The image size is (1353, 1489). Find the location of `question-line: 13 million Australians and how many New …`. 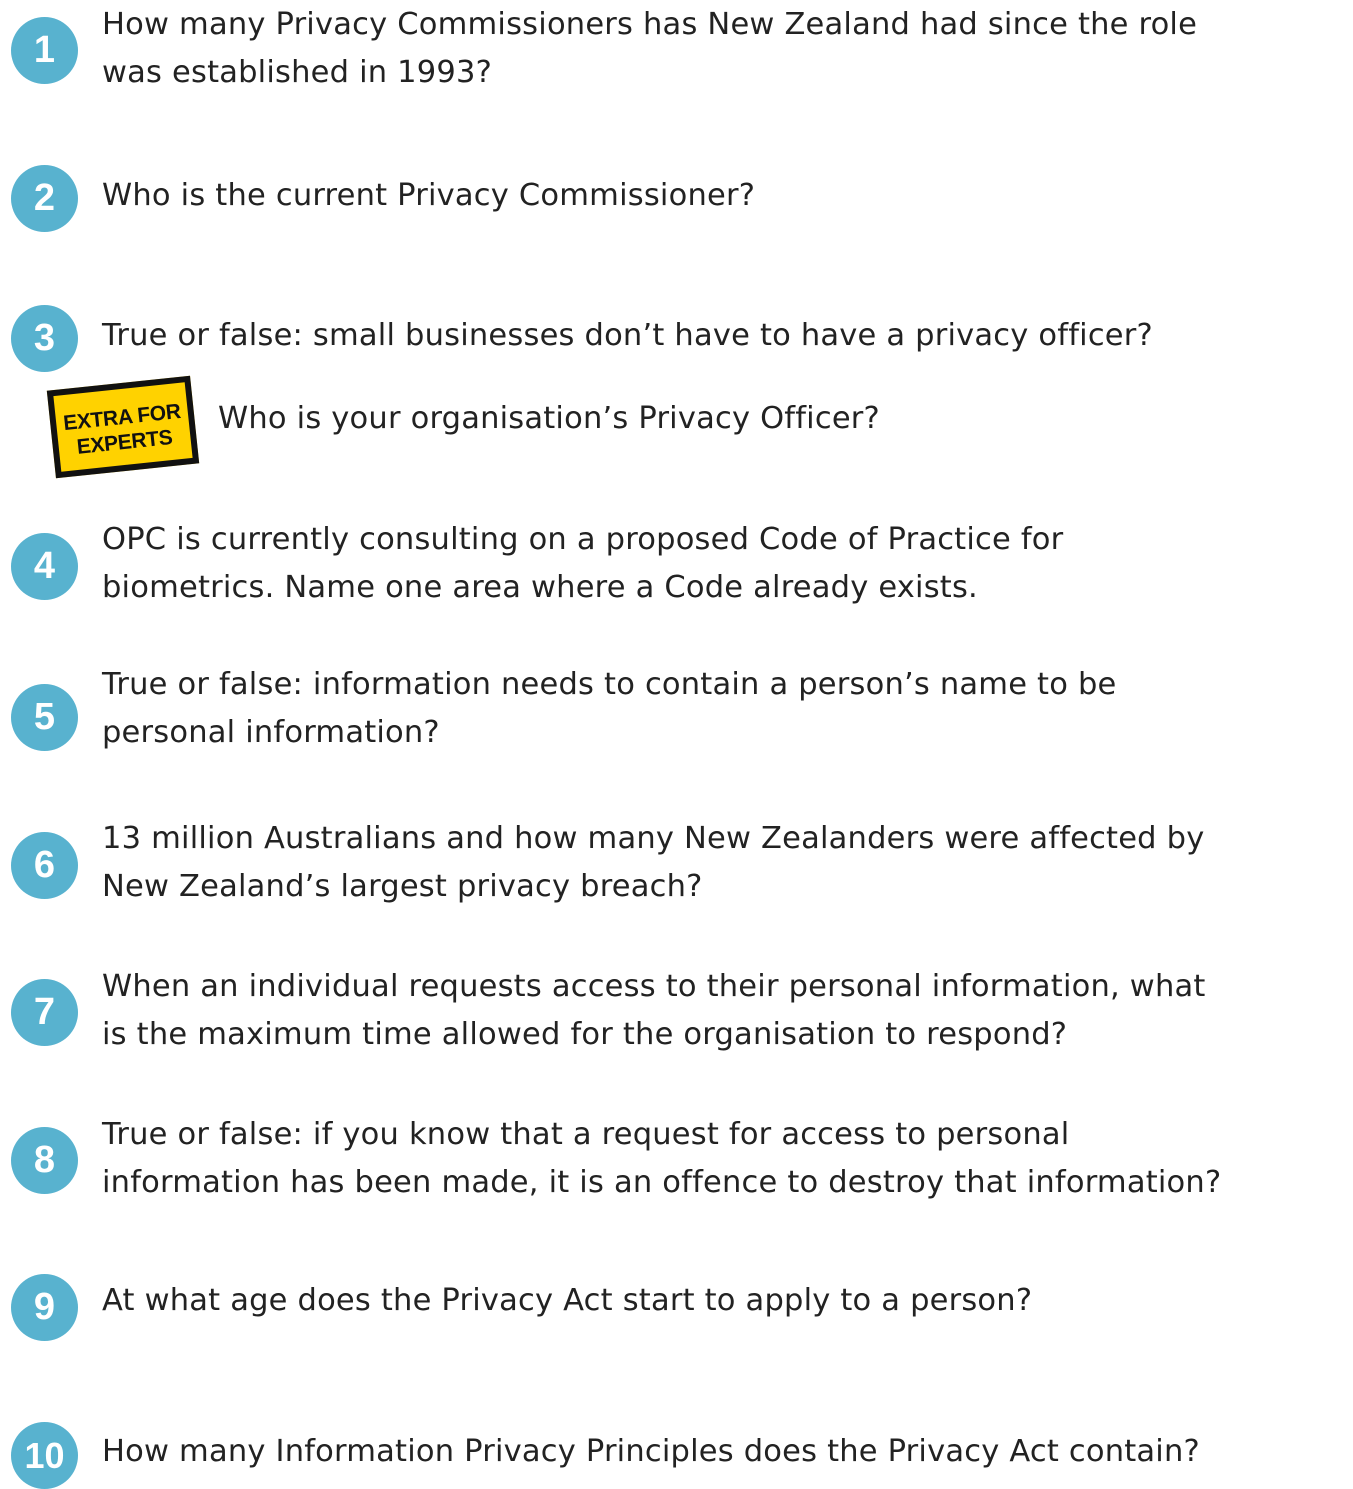

question-line: 13 million Australians and how many New … is located at coordinates (653, 838).